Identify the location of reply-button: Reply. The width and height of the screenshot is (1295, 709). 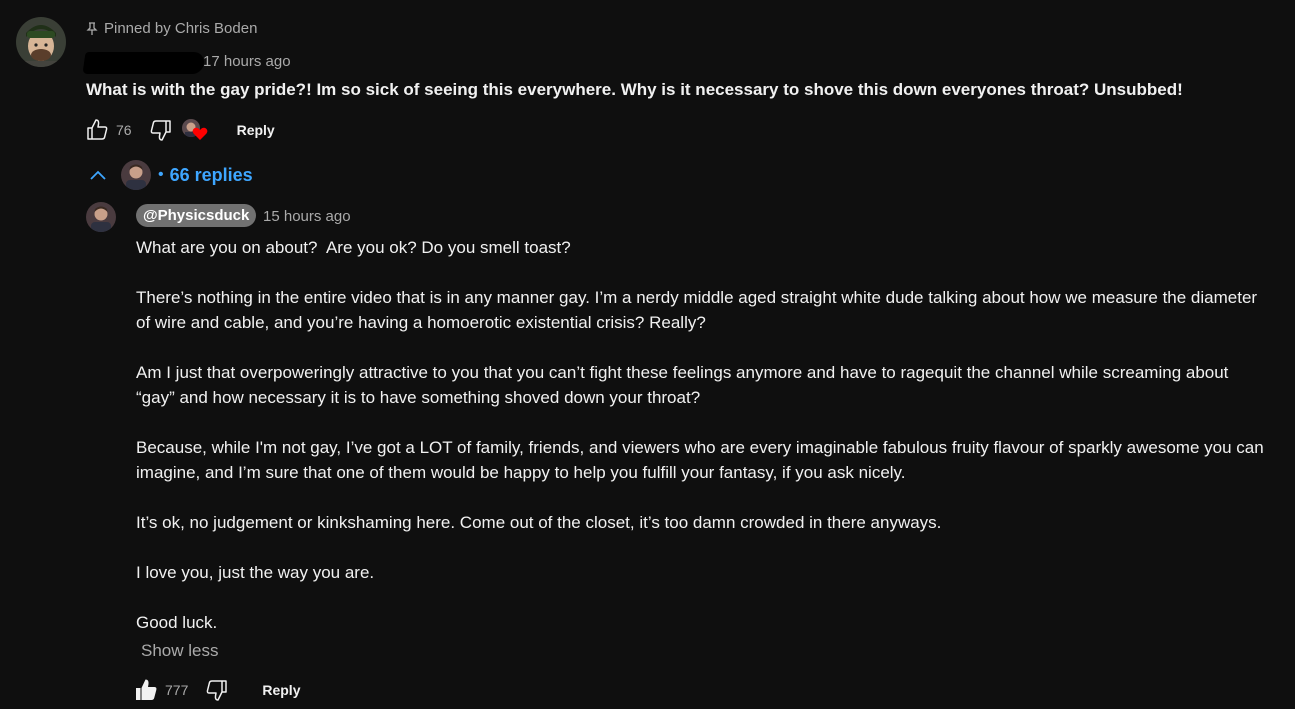
(256, 130).